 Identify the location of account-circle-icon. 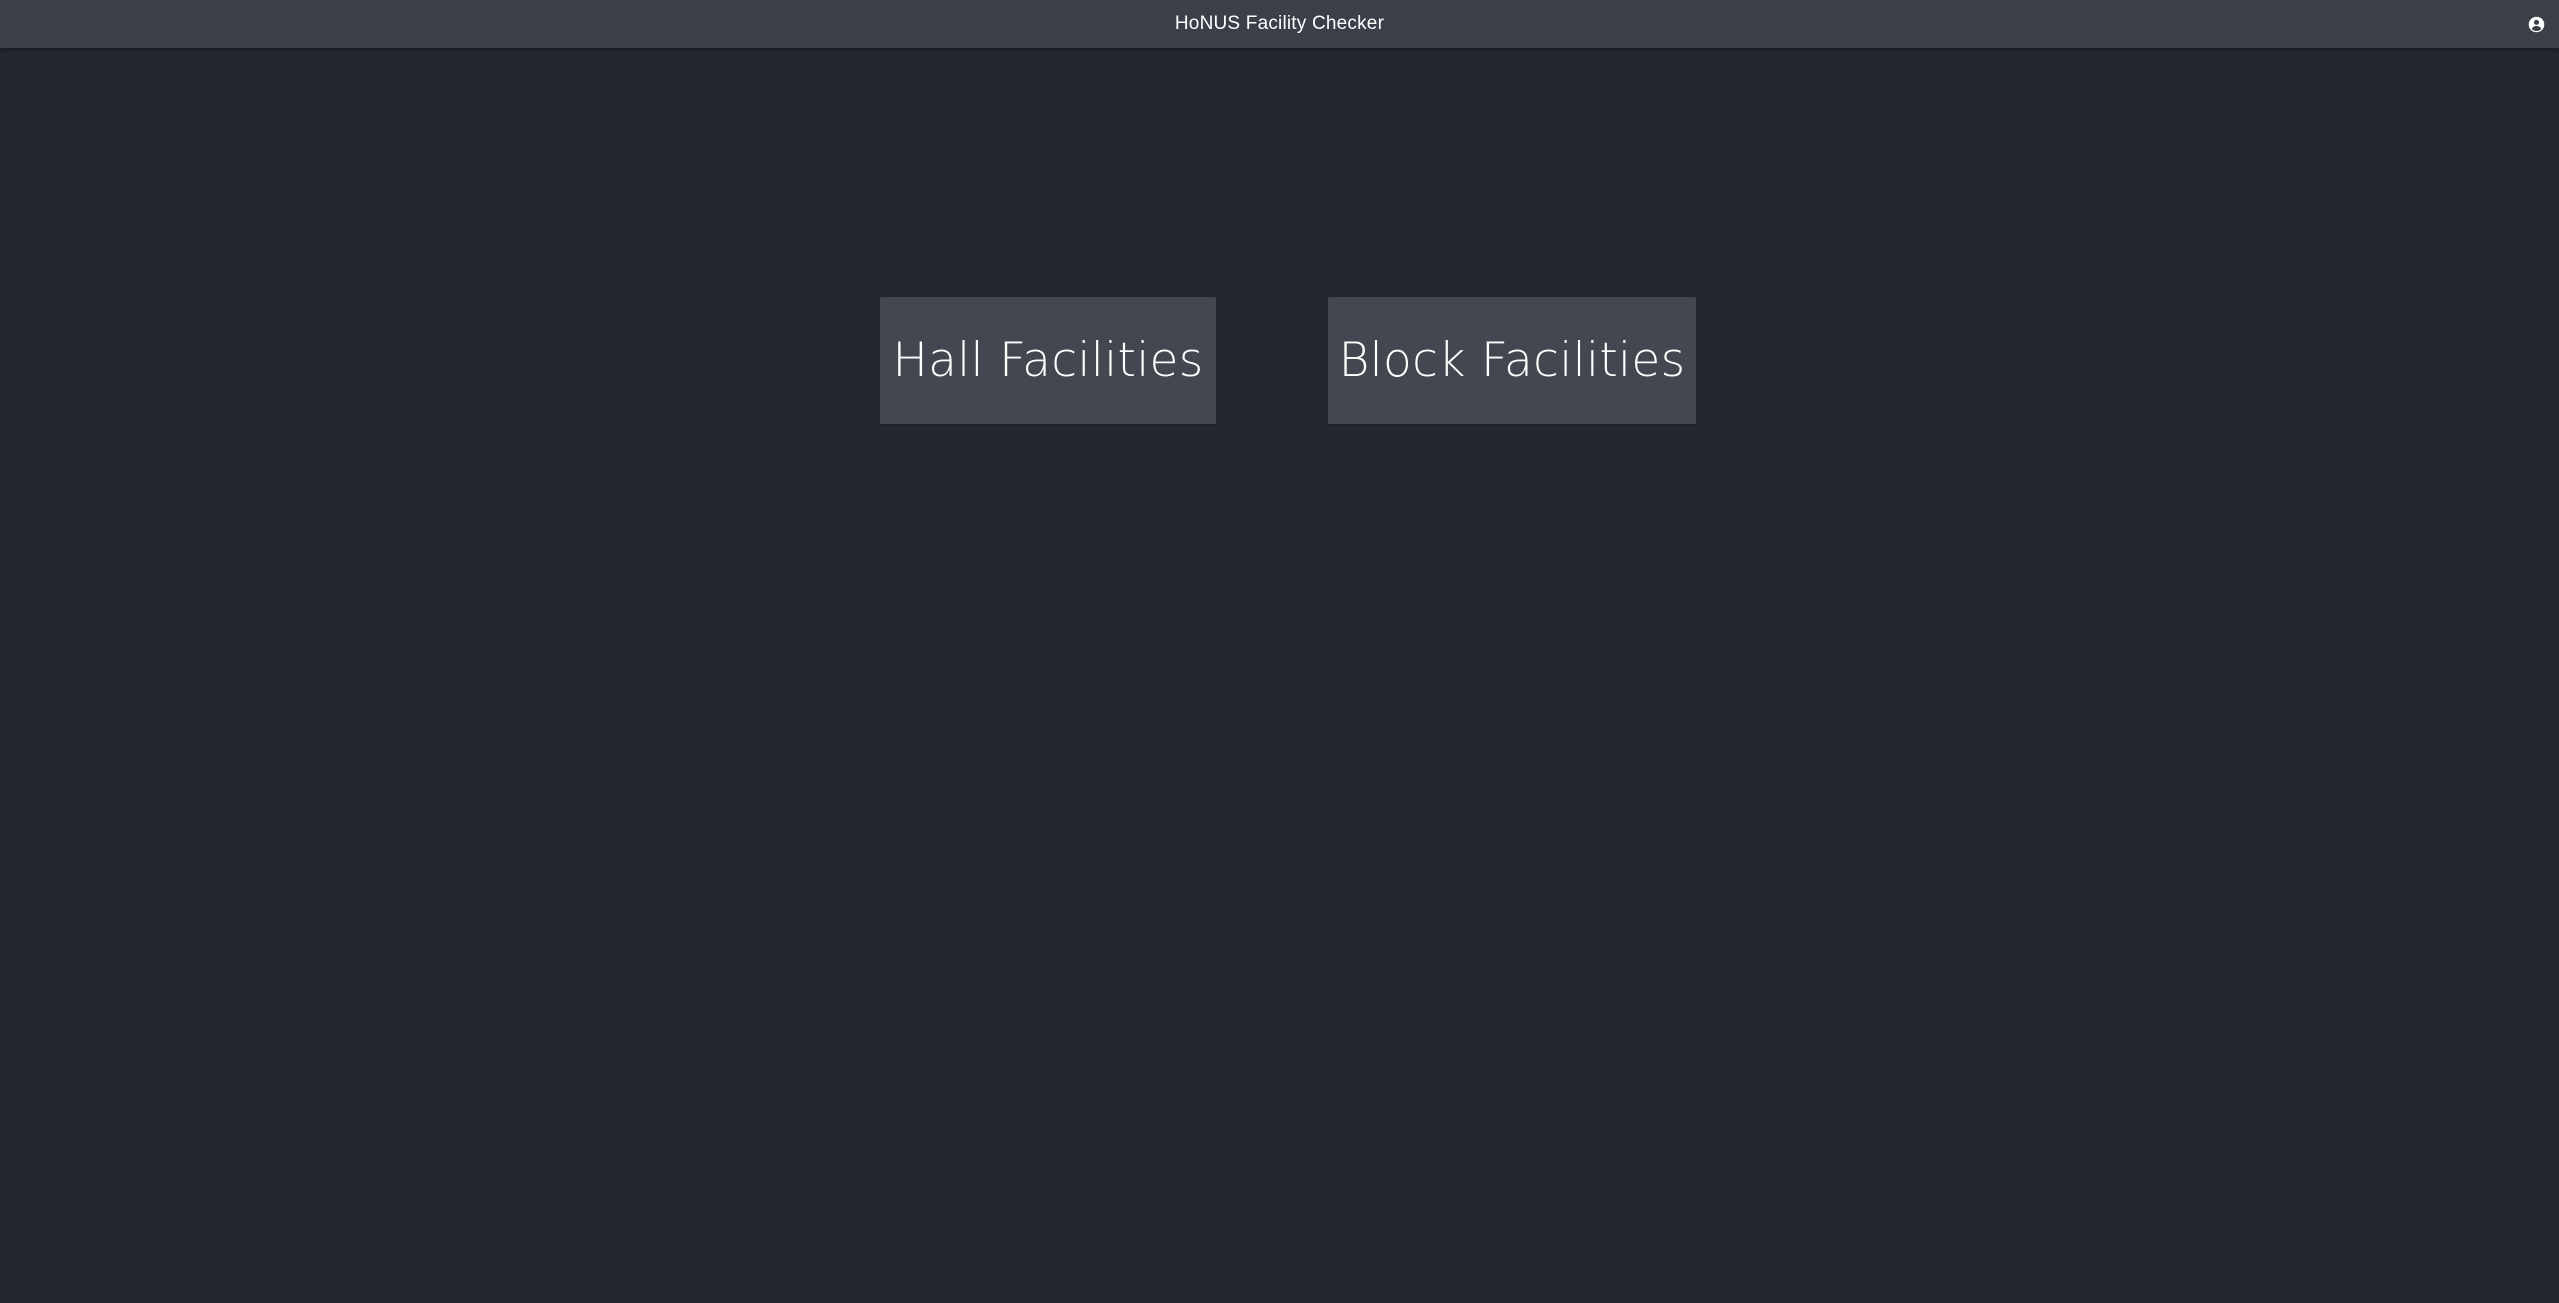
(2536, 24).